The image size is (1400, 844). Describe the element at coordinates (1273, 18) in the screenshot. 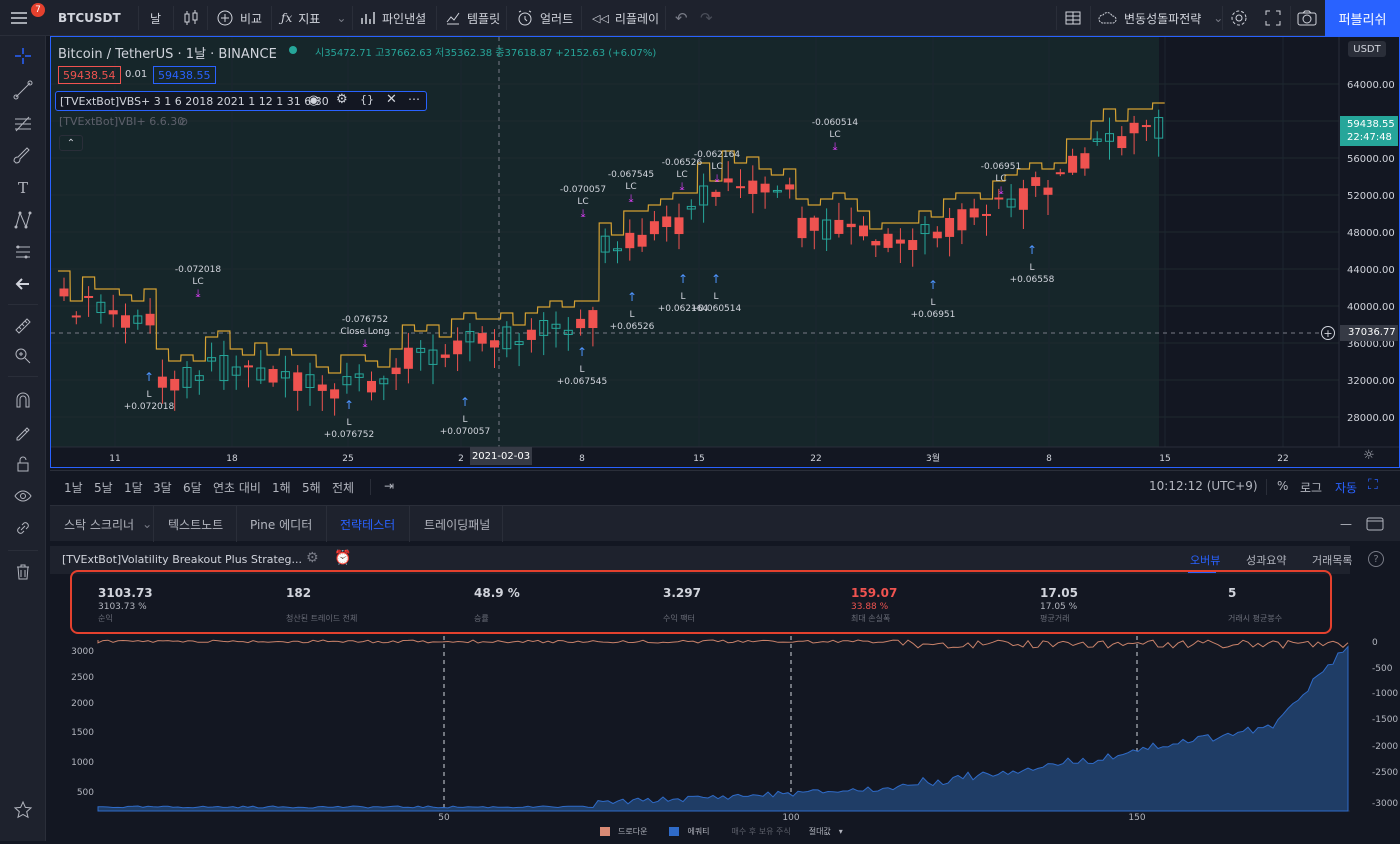

I see `fullscreen-icon` at that location.